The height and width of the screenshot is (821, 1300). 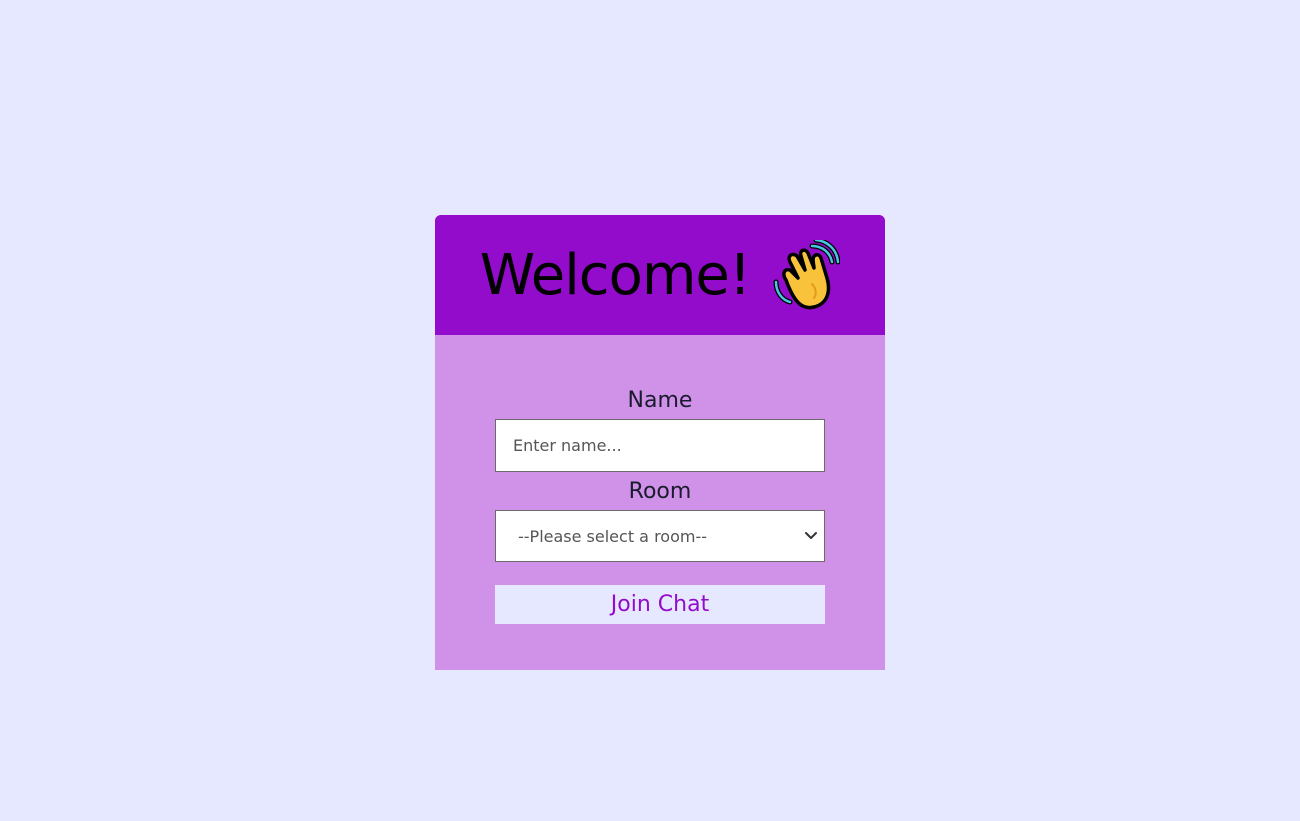 What do you see at coordinates (660, 491) in the screenshot?
I see `room-label: Room` at bounding box center [660, 491].